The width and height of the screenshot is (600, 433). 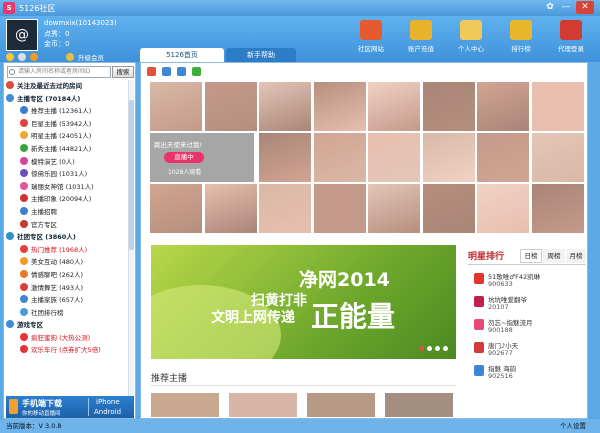 I want to click on tool-community: 社区网站, so click(x=371, y=39).